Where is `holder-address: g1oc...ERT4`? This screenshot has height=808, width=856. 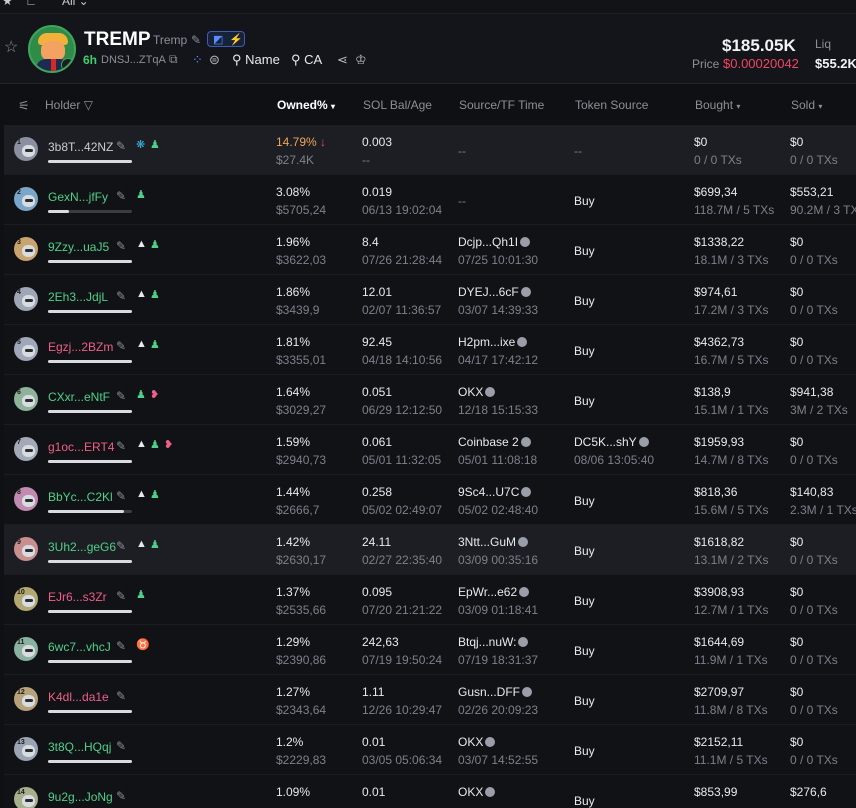
holder-address: g1oc...ERT4 is located at coordinates (81, 447).